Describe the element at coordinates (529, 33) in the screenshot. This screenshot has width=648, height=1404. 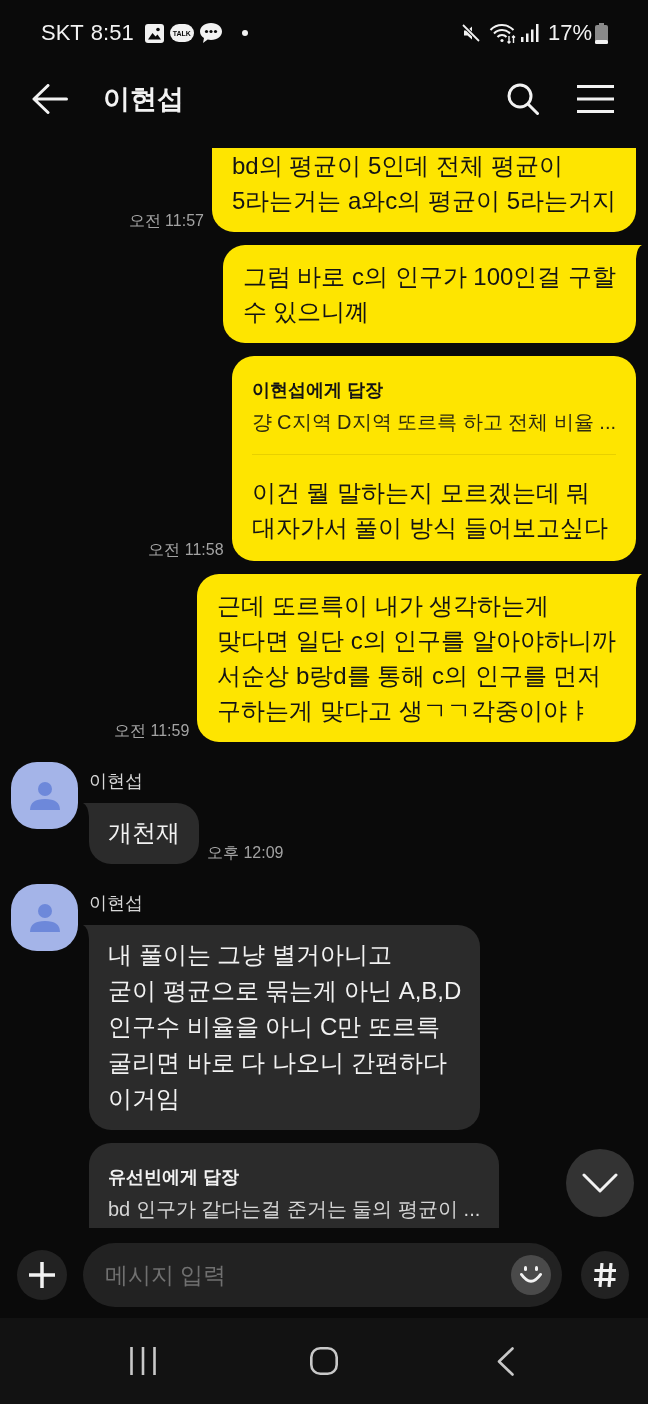
I see `signal-icon` at that location.